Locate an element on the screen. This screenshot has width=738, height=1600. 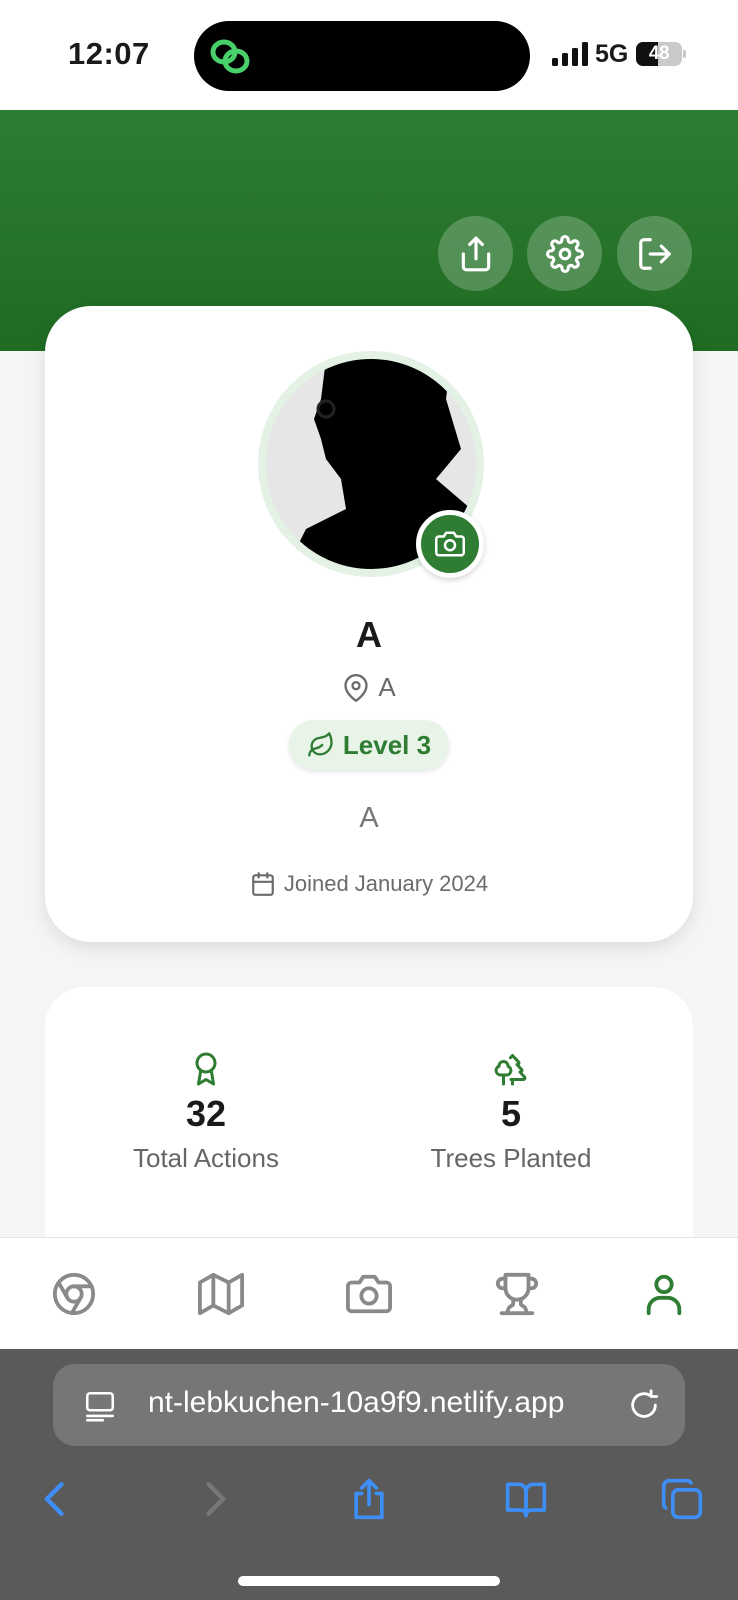
status-bar: 12:07 5G 48 is located at coordinates (369, 55).